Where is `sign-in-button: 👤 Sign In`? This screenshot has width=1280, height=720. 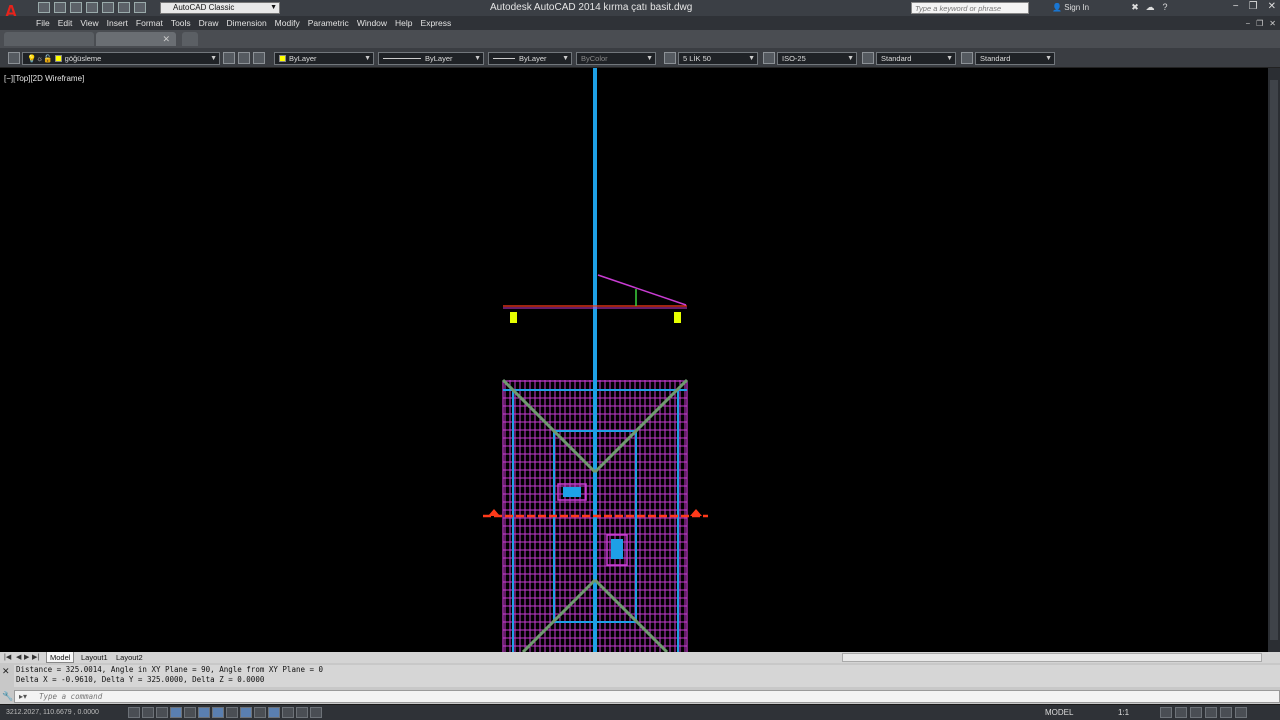
sign-in-button: 👤 Sign In is located at coordinates (1070, 7).